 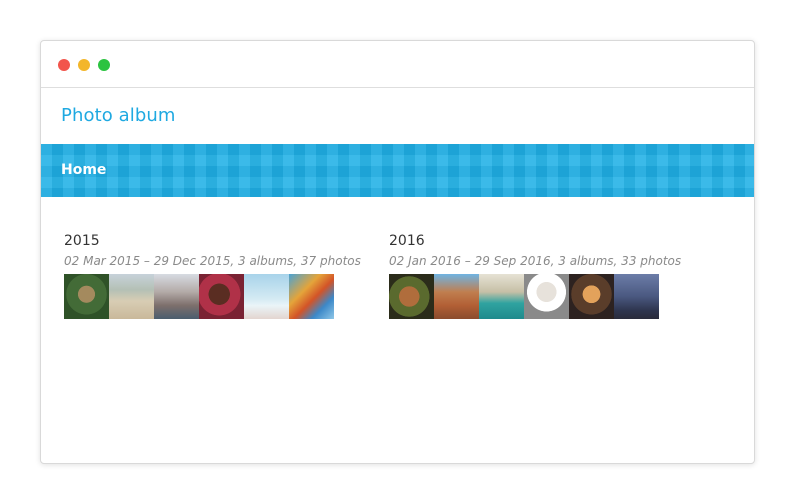 What do you see at coordinates (397, 170) in the screenshot?
I see `navigation-bar: Home` at bounding box center [397, 170].